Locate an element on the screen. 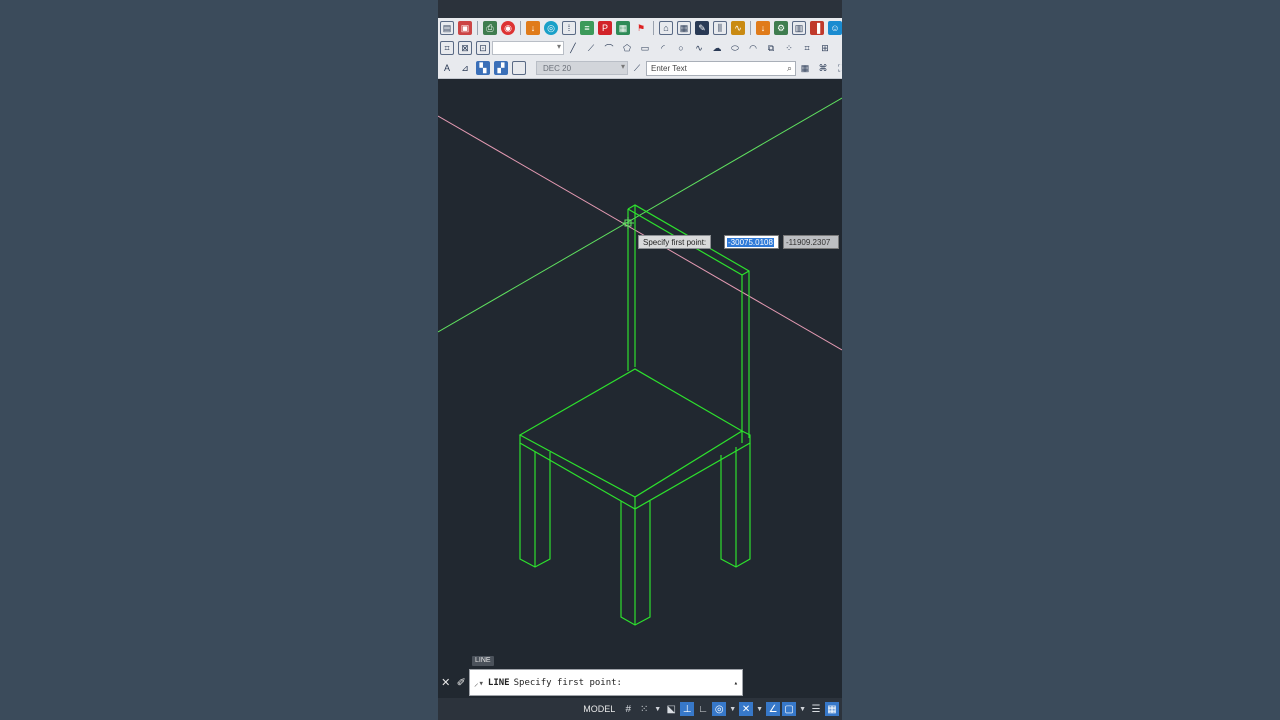 This screenshot has height=720, width=1280. status-bar: MODEL # ⁙ ▼ ⬕ ⊥ ∟ ◎ ▼ ✕ ▼ ∠ ▢ ▼ ☰ ▦ is located at coordinates (640, 709).